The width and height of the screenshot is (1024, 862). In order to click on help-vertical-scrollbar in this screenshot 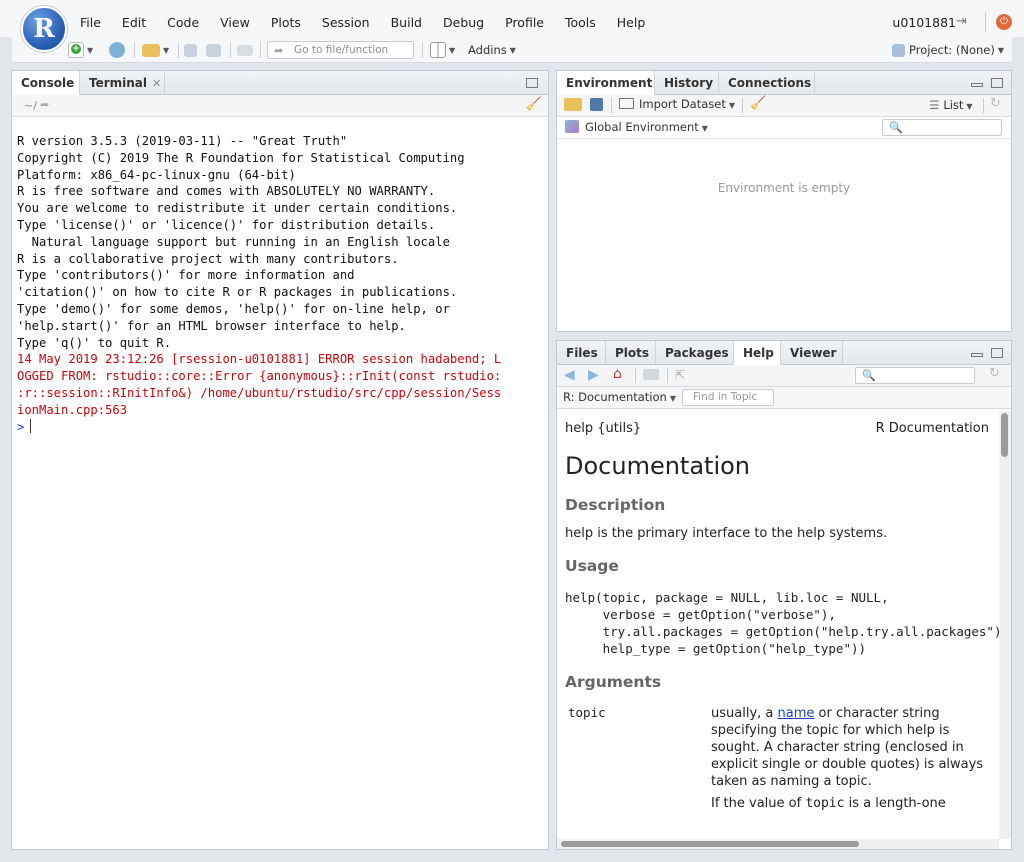, I will do `click(1005, 625)`.